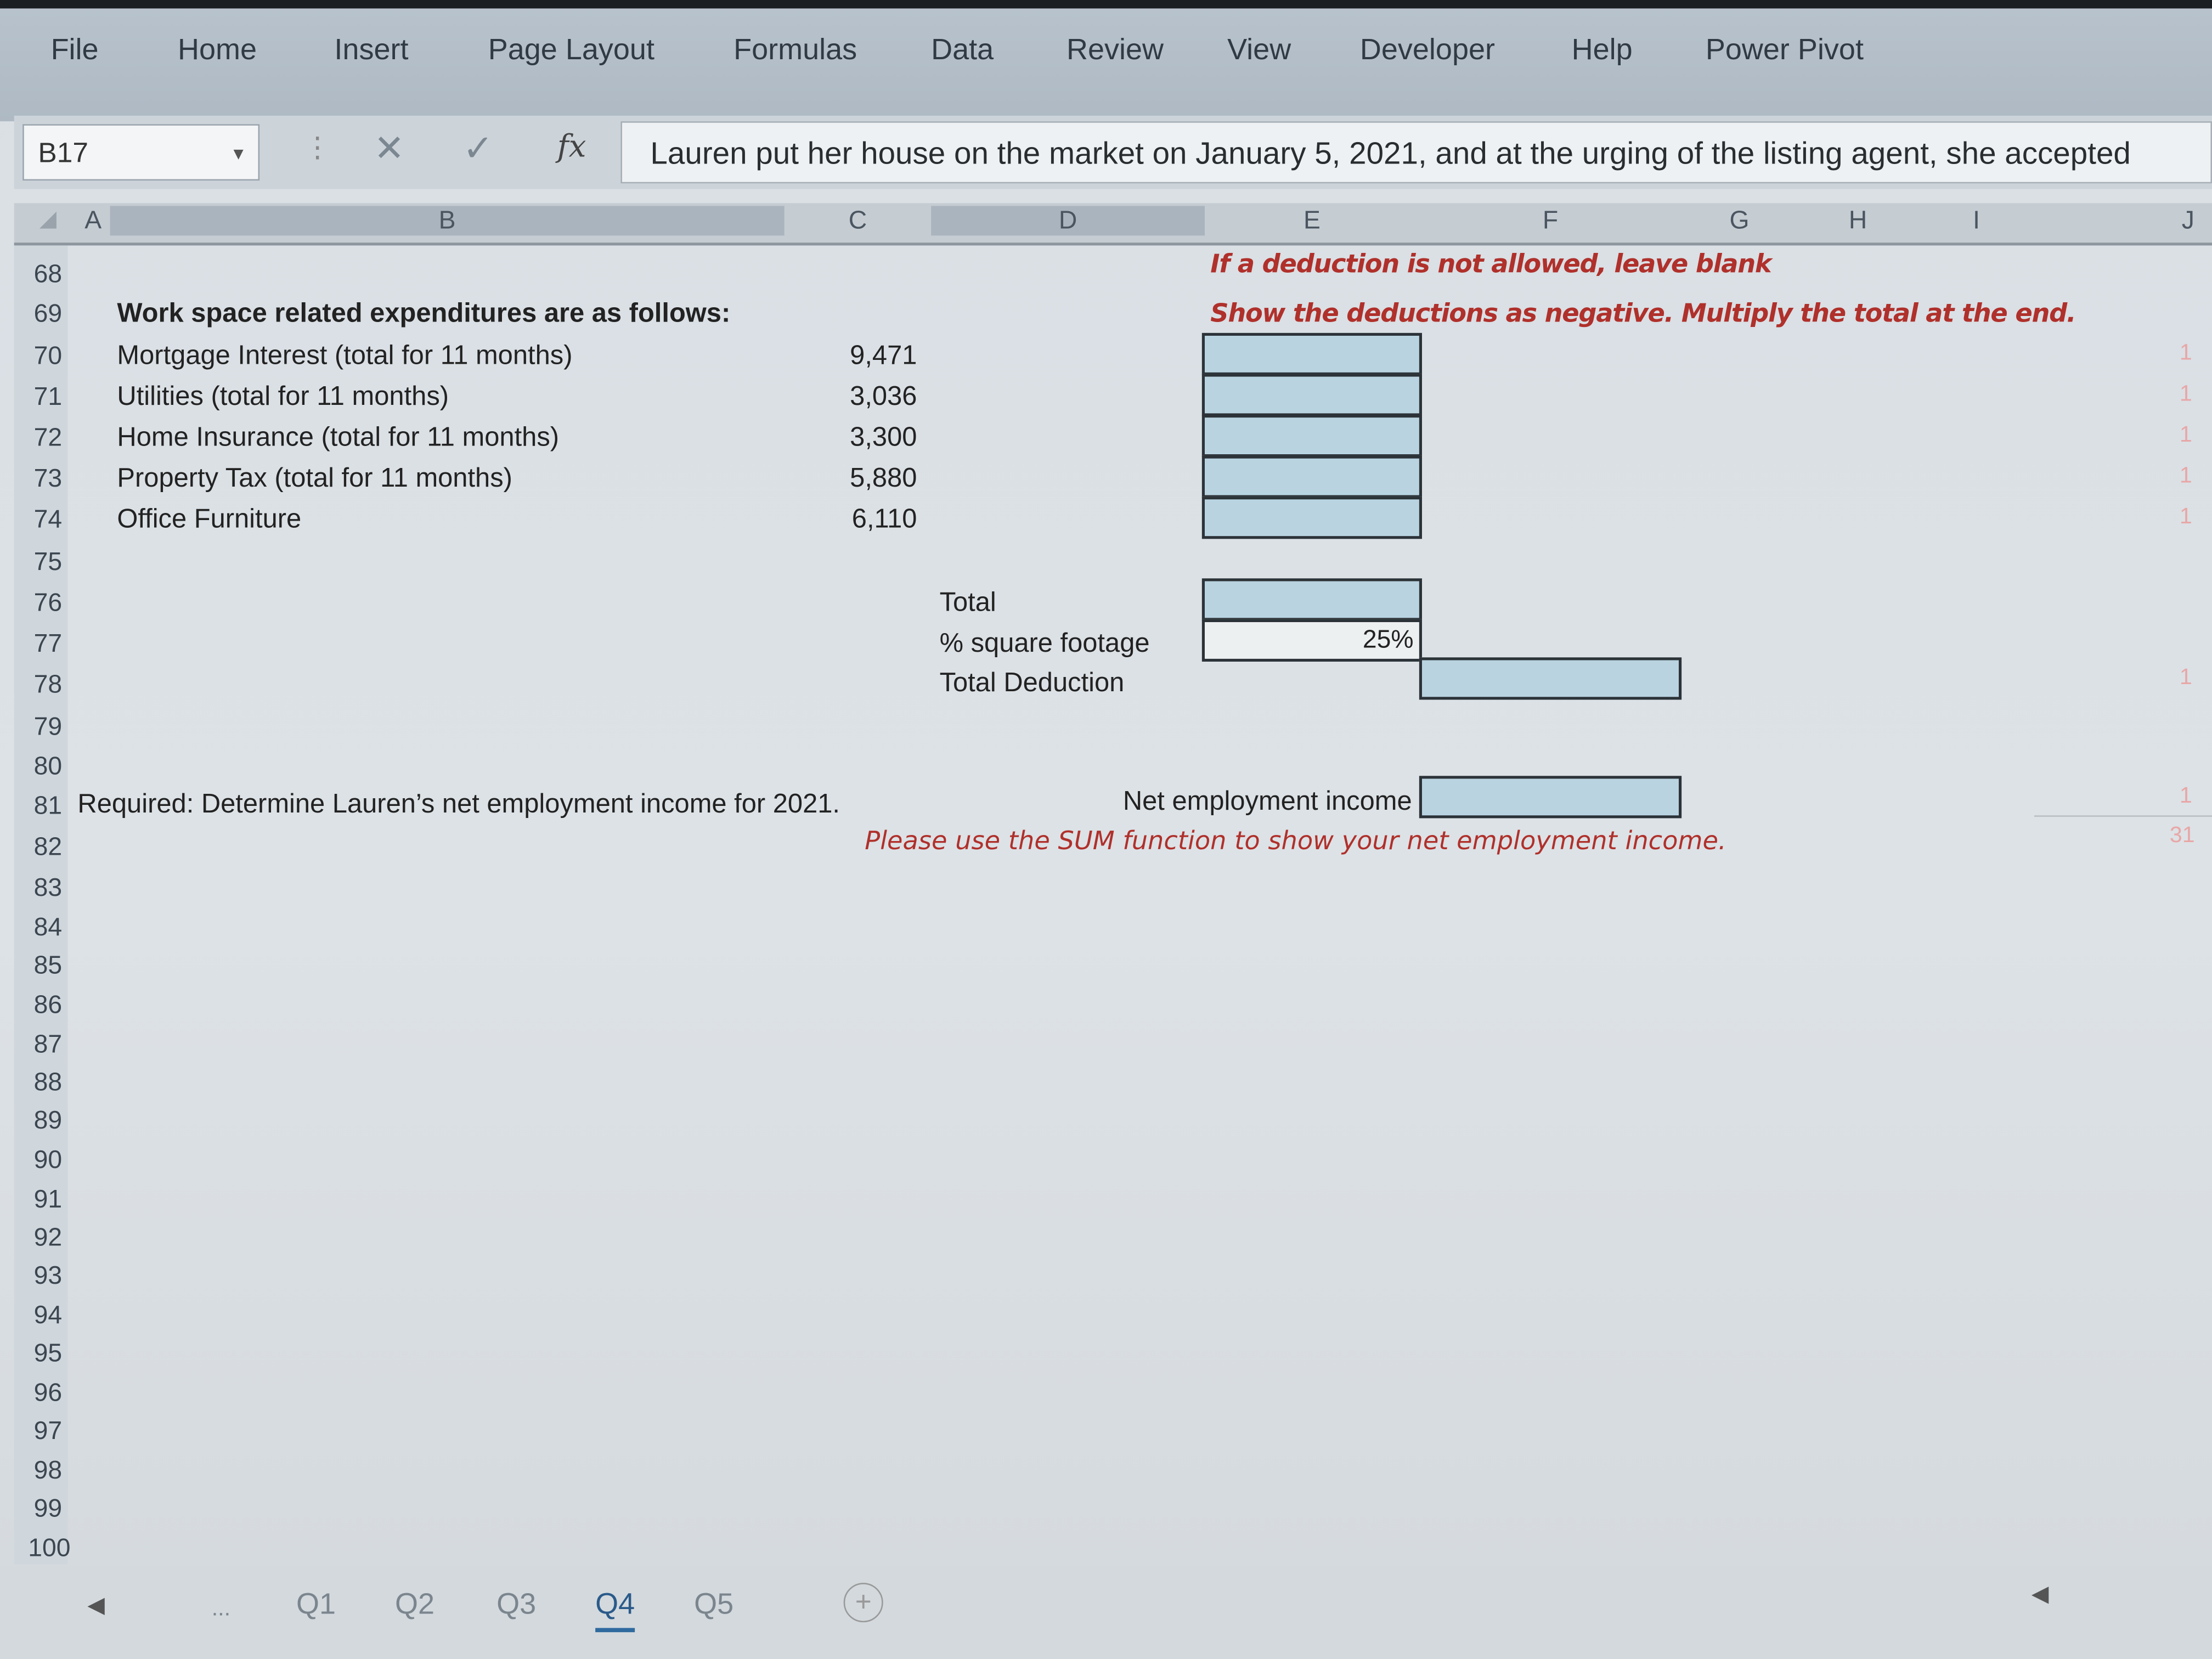 This screenshot has width=2212, height=1659. What do you see at coordinates (1115, 51) in the screenshot?
I see `tab-review: Review` at bounding box center [1115, 51].